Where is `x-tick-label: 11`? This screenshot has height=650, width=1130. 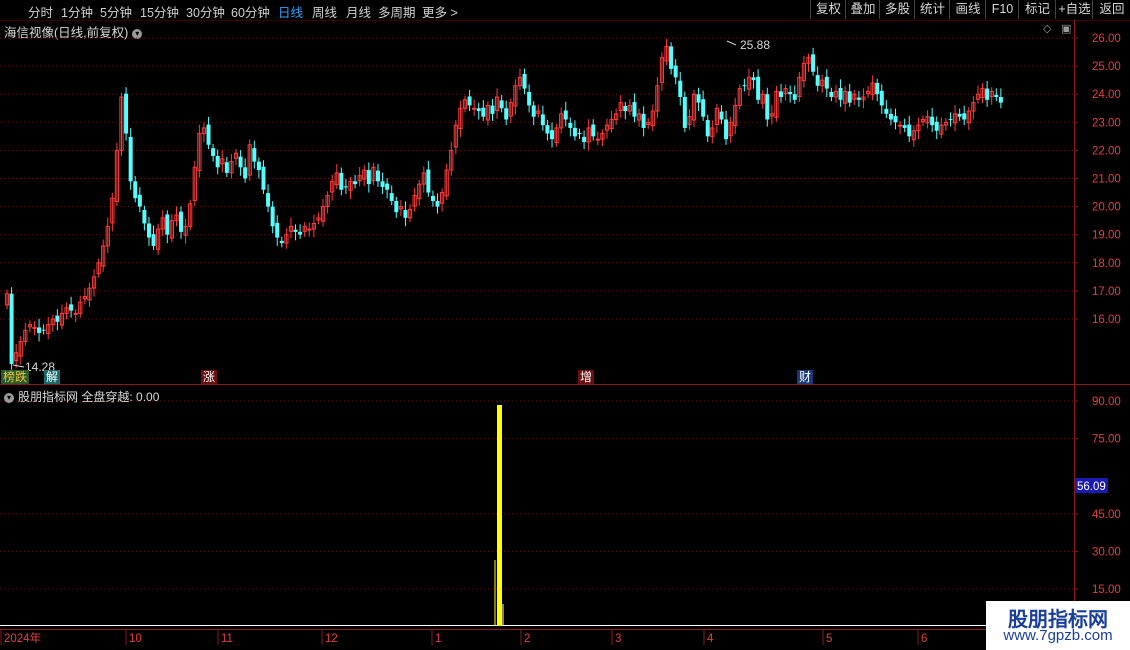
x-tick-label: 11 is located at coordinates (227, 639).